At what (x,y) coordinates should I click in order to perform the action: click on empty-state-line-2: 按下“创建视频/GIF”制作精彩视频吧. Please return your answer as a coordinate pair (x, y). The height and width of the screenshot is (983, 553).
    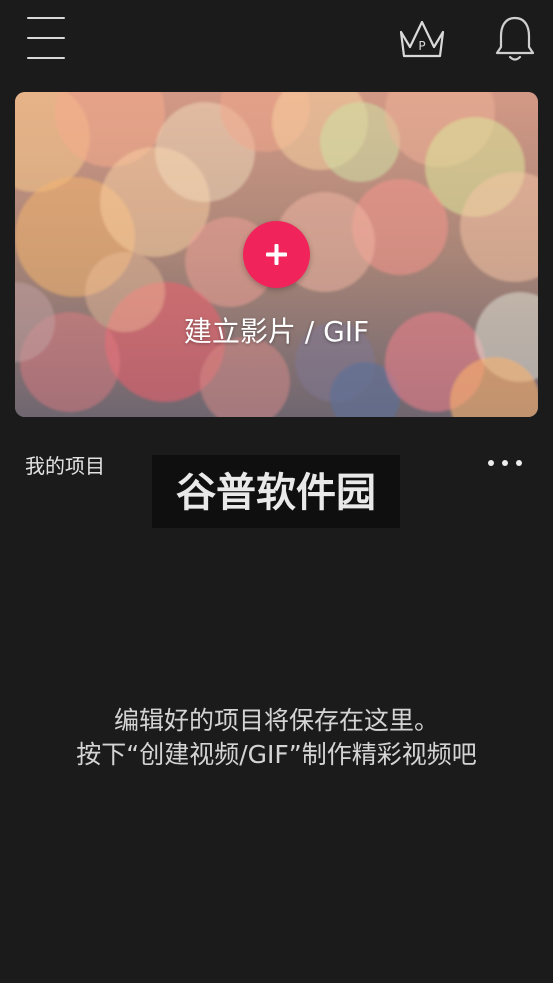
    Looking at the image, I should click on (276, 754).